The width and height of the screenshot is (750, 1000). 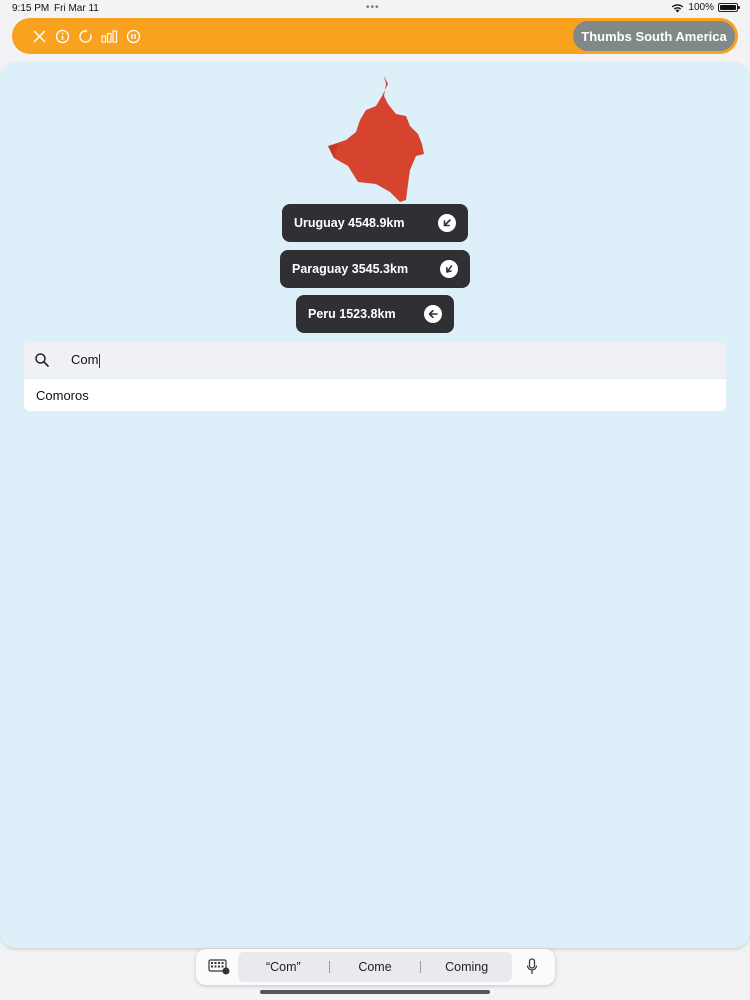 What do you see at coordinates (532, 967) in the screenshot?
I see `microphone-icon` at bounding box center [532, 967].